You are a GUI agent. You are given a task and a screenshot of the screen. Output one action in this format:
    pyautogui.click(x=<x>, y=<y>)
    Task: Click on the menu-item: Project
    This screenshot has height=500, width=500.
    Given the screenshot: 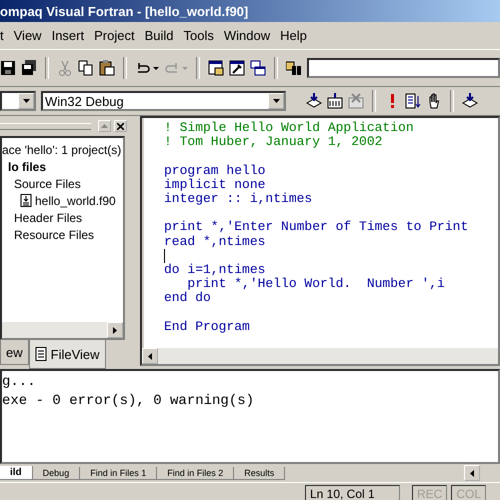 What is the action you would take?
    pyautogui.click(x=114, y=35)
    